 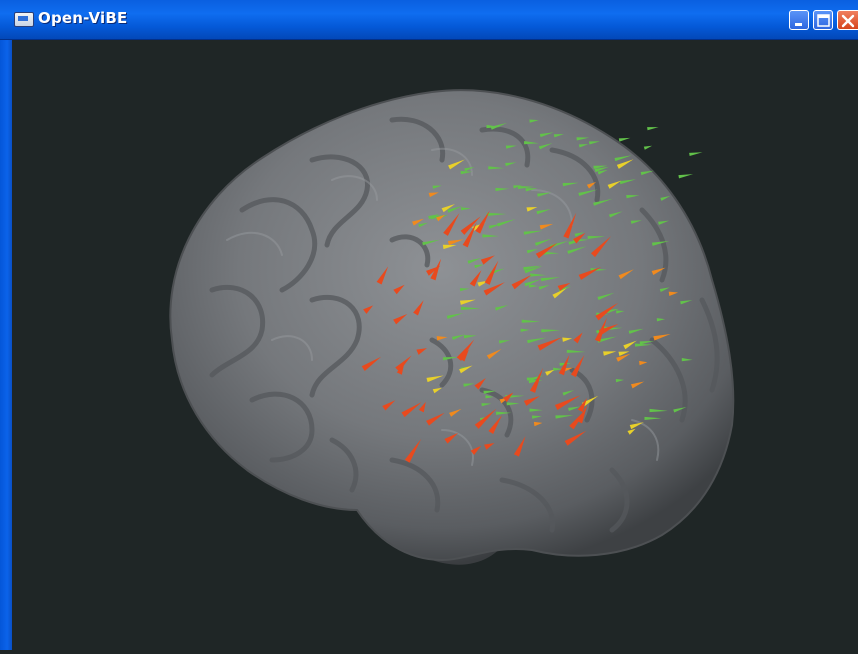 I want to click on app-window-icon, so click(x=24, y=19).